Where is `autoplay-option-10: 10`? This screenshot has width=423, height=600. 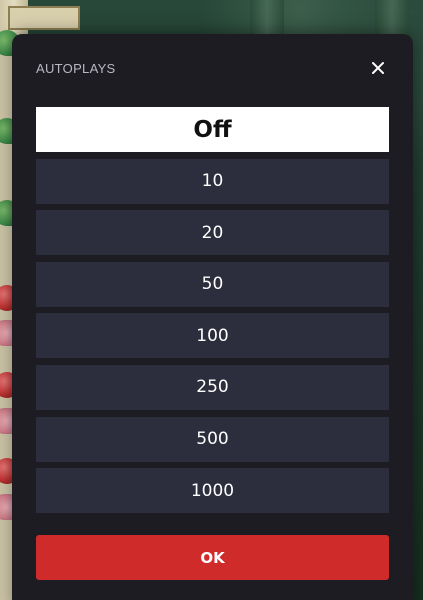
autoplay-option-10: 10 is located at coordinates (212, 181).